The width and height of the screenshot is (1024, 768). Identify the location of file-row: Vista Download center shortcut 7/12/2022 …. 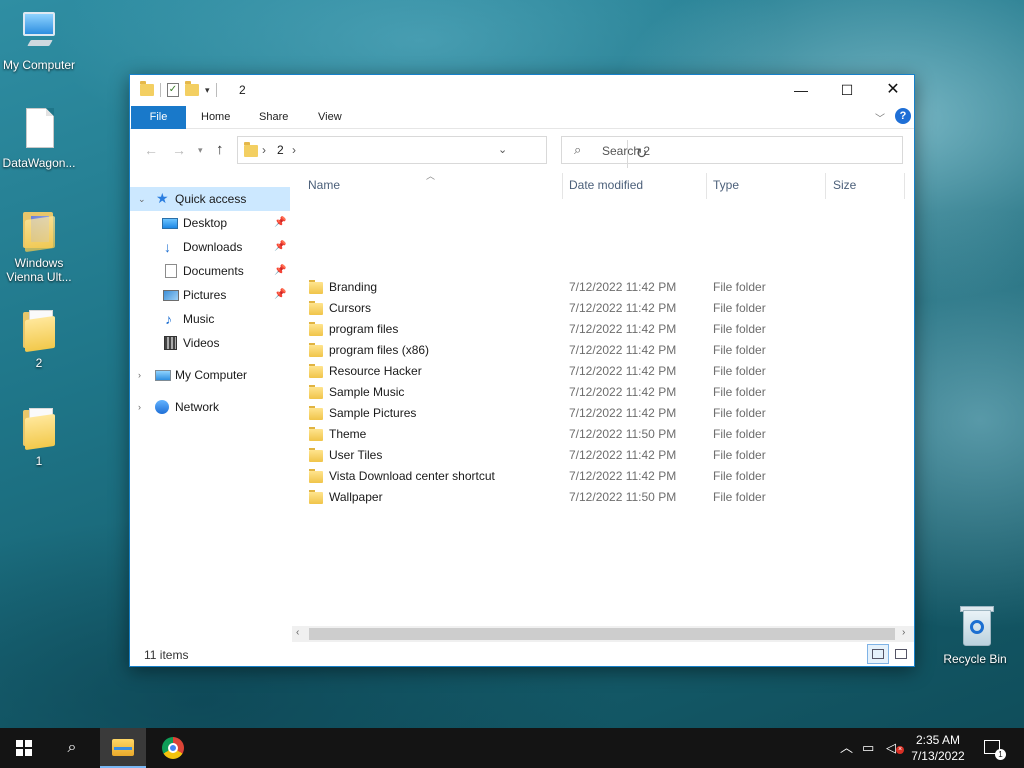
(600, 476).